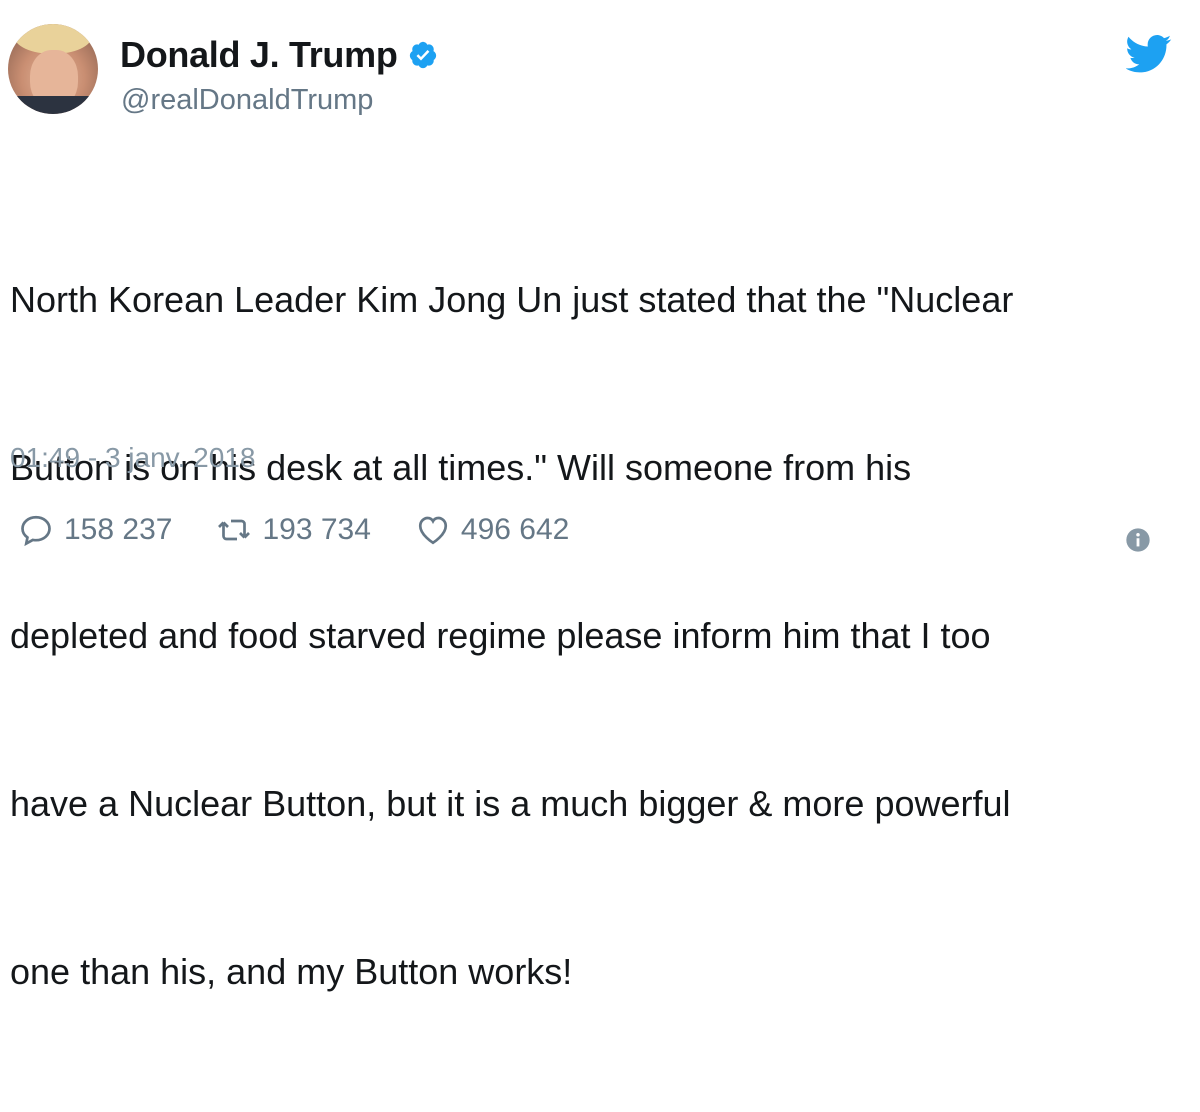  I want to click on tweet-actions: 158 237 193 734 496 642, so click(293, 530).